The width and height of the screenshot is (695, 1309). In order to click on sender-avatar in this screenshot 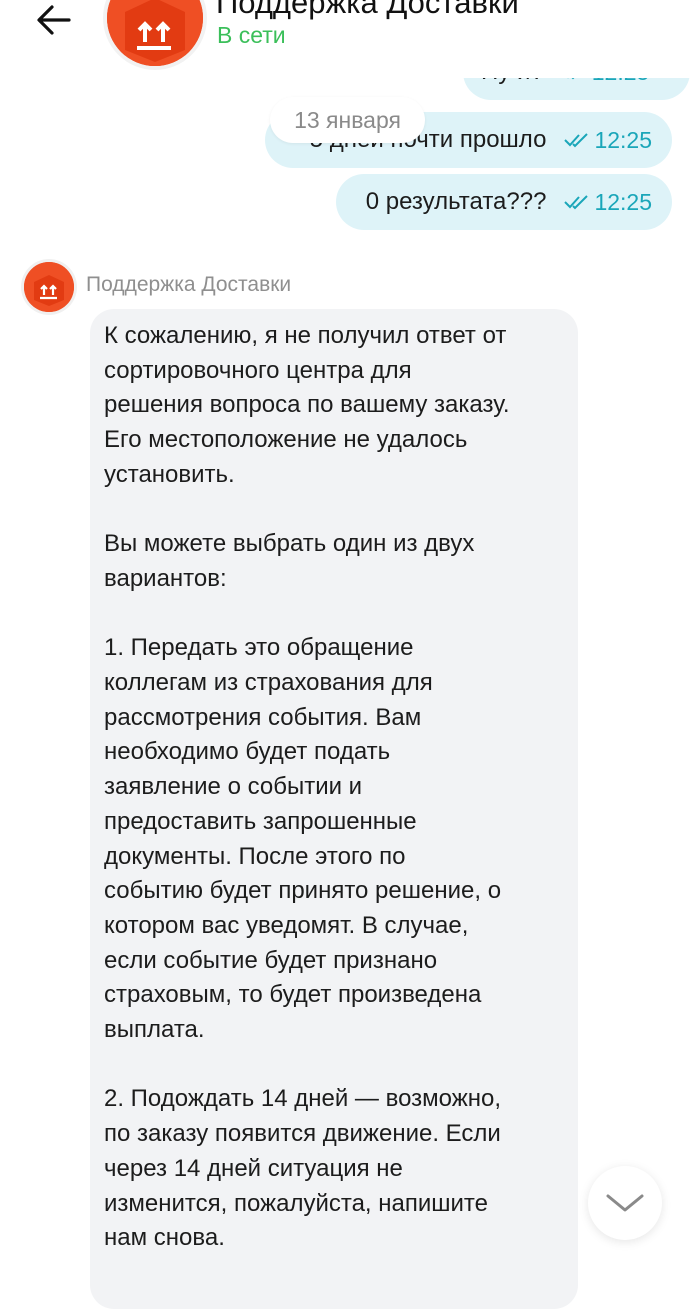, I will do `click(49, 287)`.